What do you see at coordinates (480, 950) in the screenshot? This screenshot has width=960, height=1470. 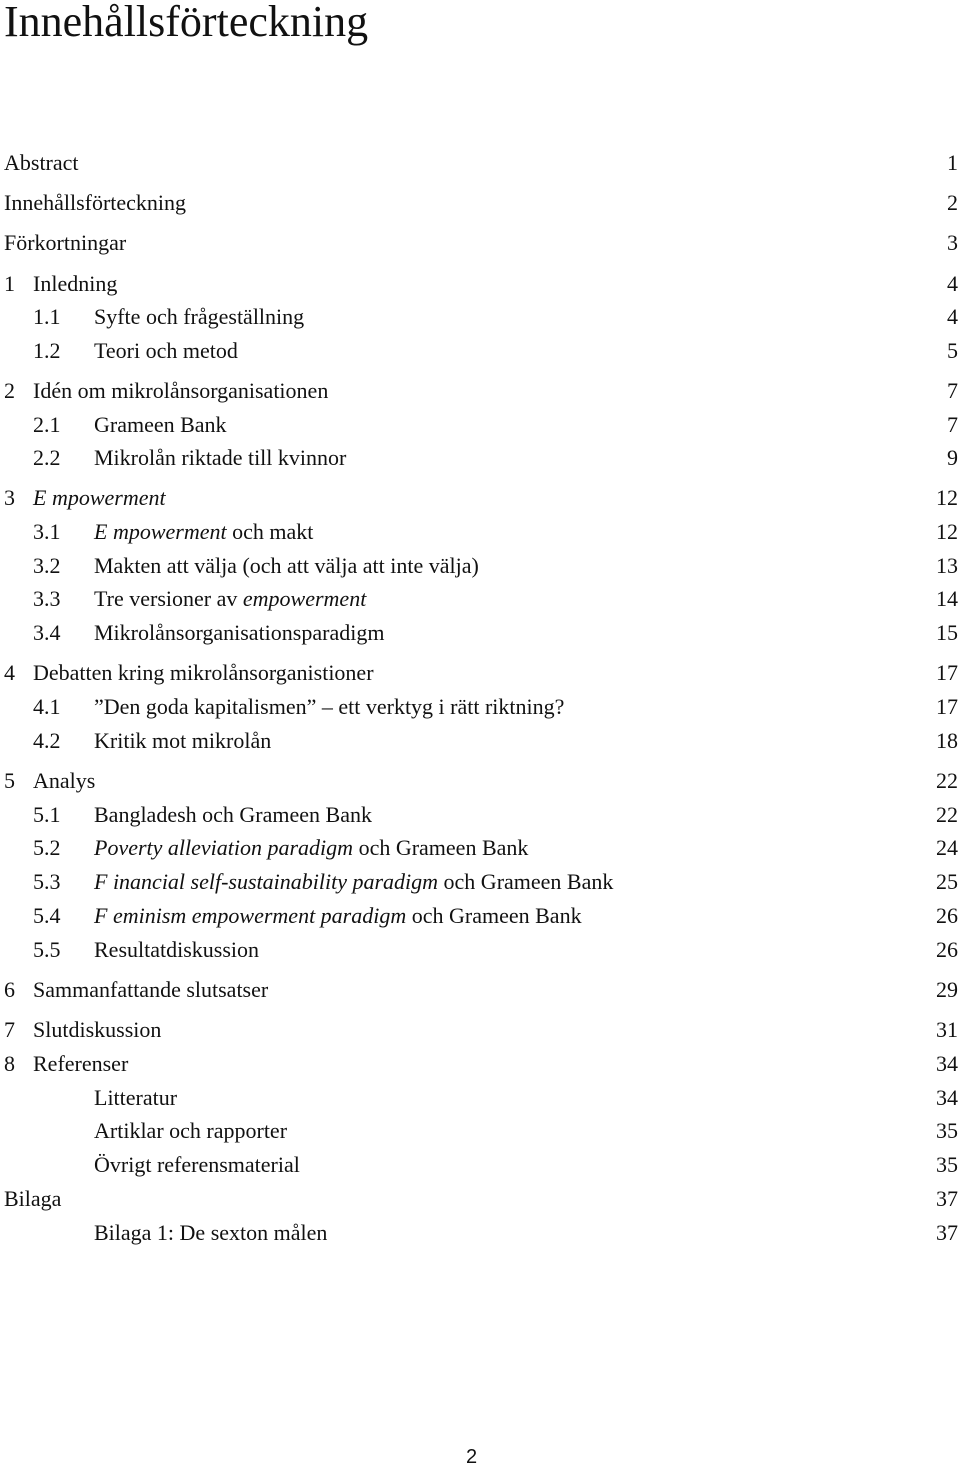 I see `toc-entry: 5.5 Resultatdiskussion 26` at bounding box center [480, 950].